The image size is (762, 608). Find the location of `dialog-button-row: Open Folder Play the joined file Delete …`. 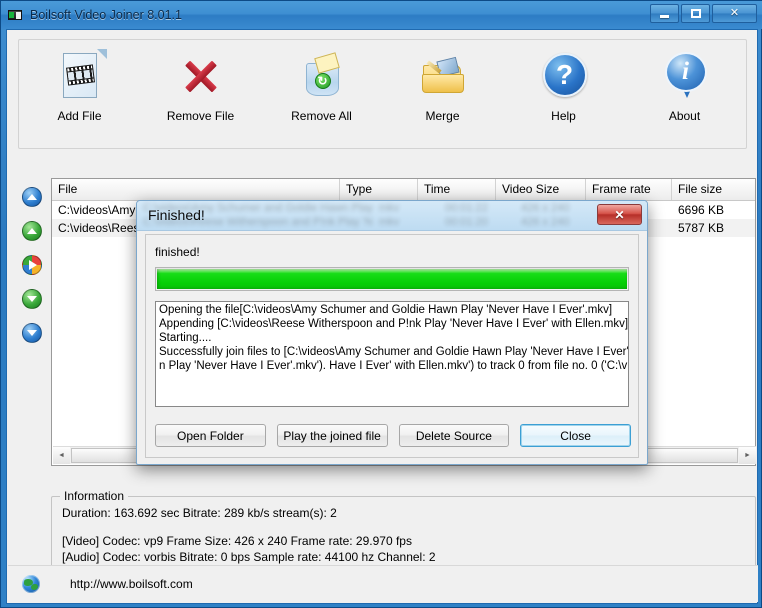

dialog-button-row: Open Folder Play the joined file Delete … is located at coordinates (393, 435).